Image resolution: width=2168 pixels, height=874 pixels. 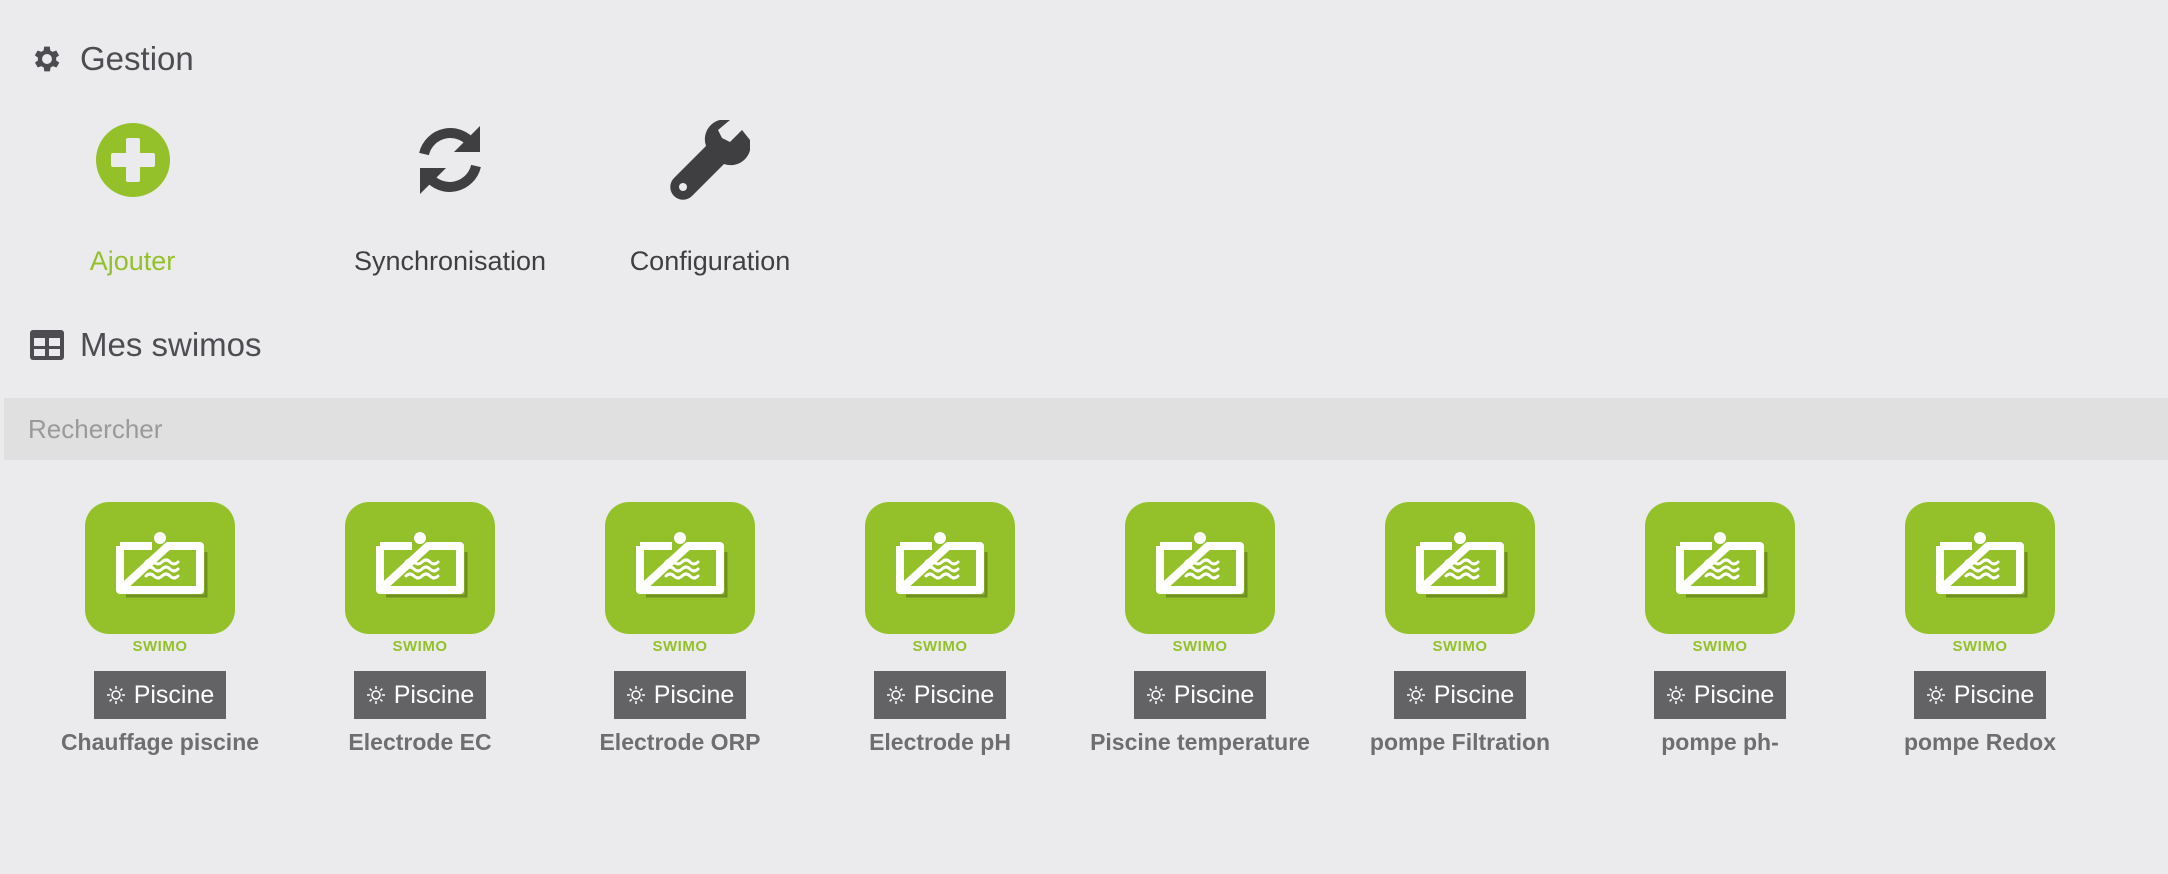 What do you see at coordinates (133, 160) in the screenshot?
I see `plus-circle-icon` at bounding box center [133, 160].